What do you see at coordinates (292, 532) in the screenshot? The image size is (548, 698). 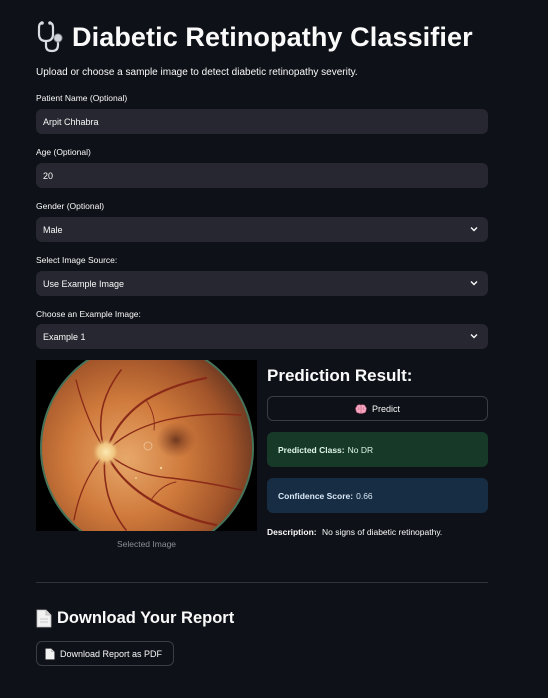 I see `description-label: Description:` at bounding box center [292, 532].